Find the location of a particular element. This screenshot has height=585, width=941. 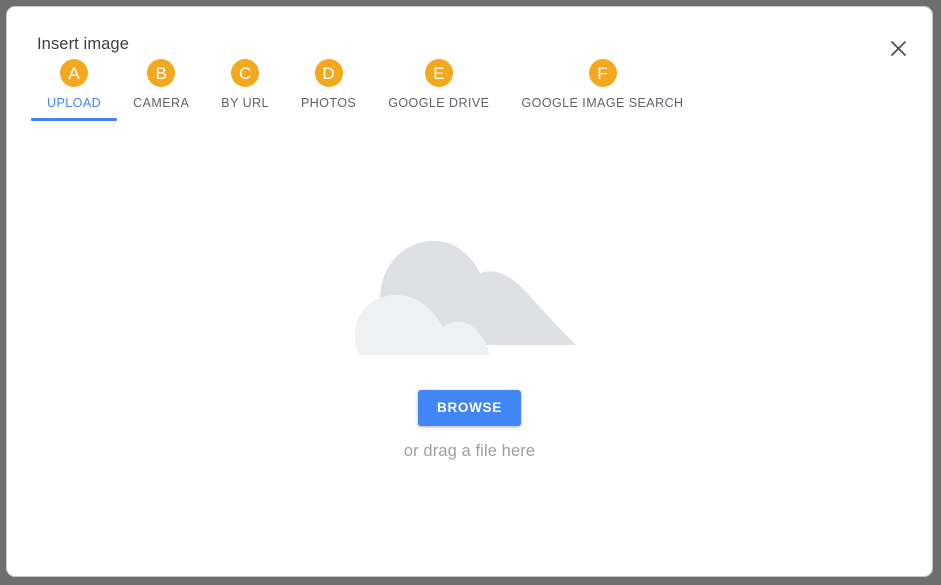

tab-label-google-image-search: GOOGLE IMAGE SEARCH is located at coordinates (602, 103).